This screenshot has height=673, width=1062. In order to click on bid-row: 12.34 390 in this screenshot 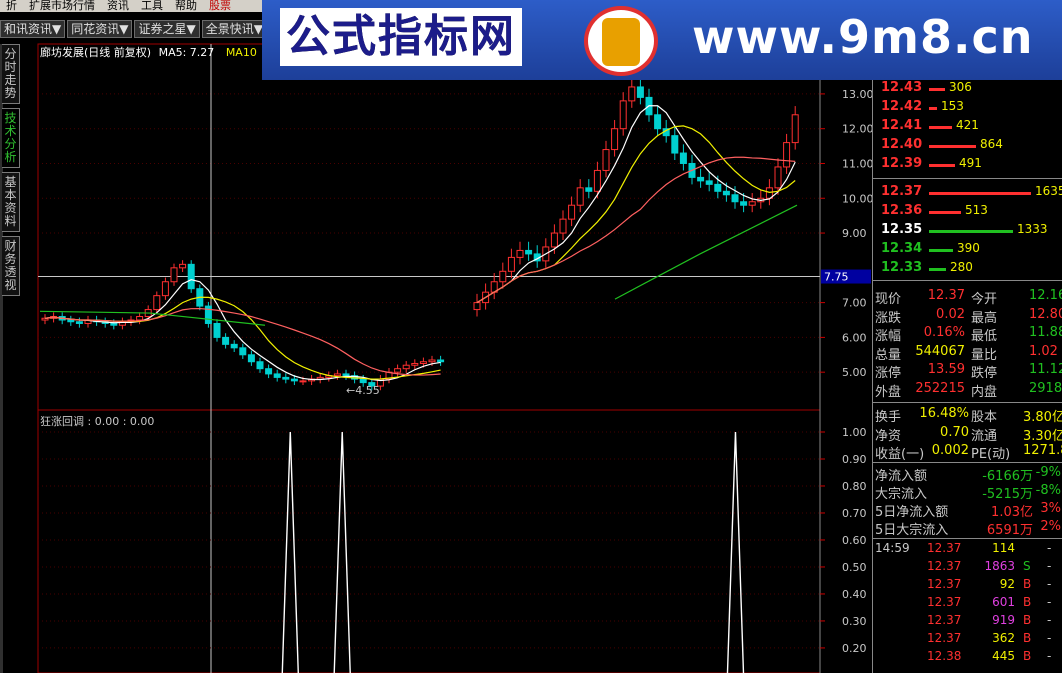, I will do `click(970, 250)`.